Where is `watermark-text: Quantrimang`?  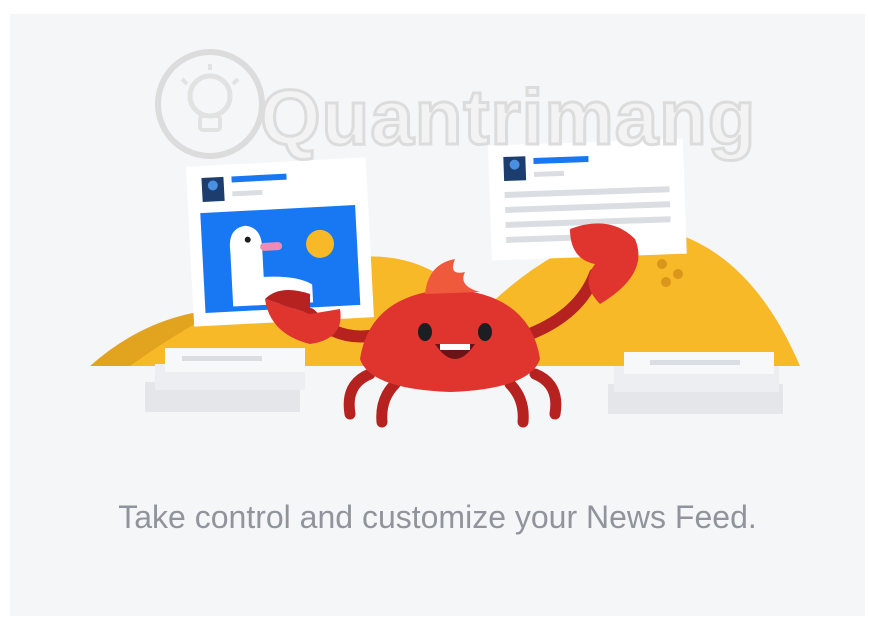 watermark-text: Quantrimang is located at coordinates (507, 117).